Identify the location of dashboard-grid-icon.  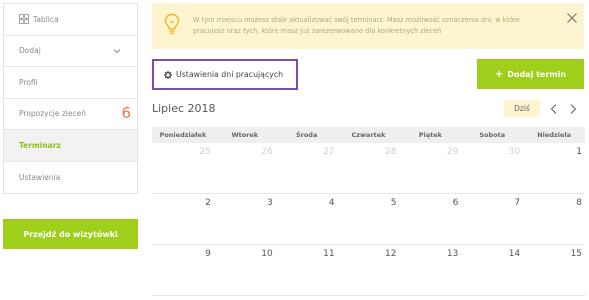
(24, 19).